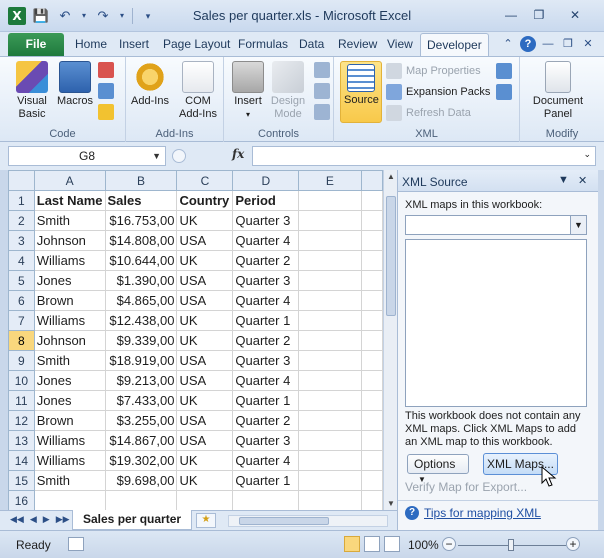  I want to click on insert-sheet-icon: ★, so click(206, 520).